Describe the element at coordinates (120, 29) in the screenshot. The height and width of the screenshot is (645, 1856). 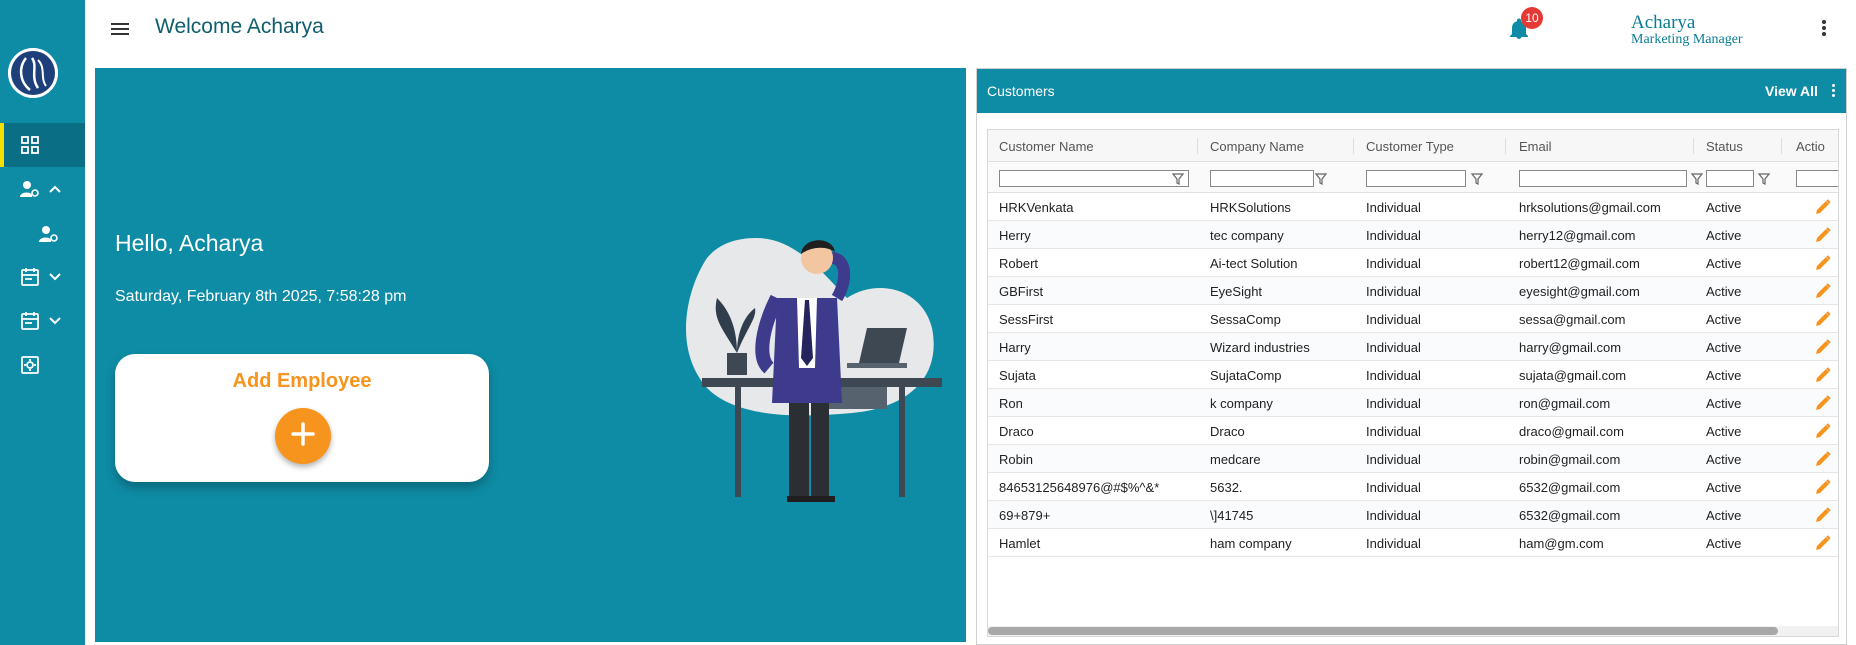
I see `hamburger-menu-icon` at that location.